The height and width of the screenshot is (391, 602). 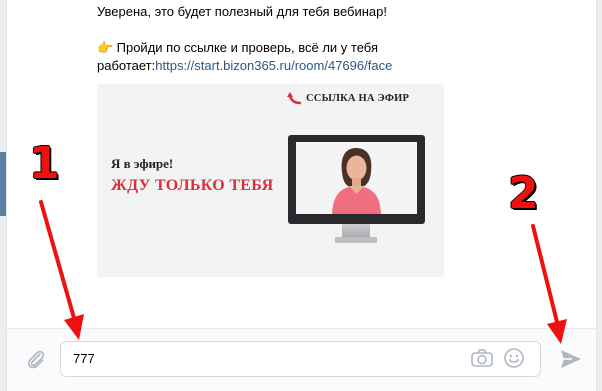 What do you see at coordinates (356, 240) in the screenshot?
I see `monitor-base` at bounding box center [356, 240].